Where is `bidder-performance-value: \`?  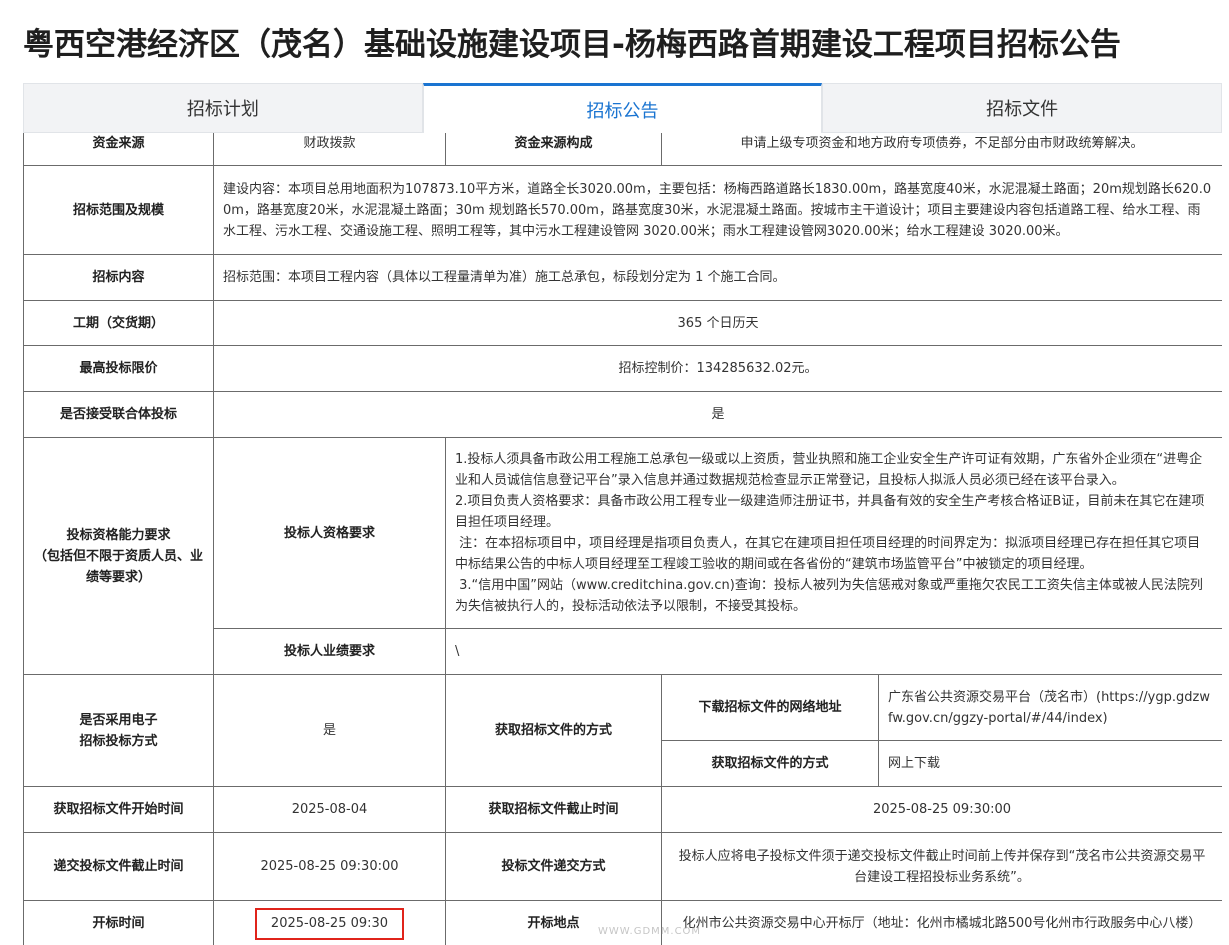
bidder-performance-value: \ is located at coordinates (833, 651).